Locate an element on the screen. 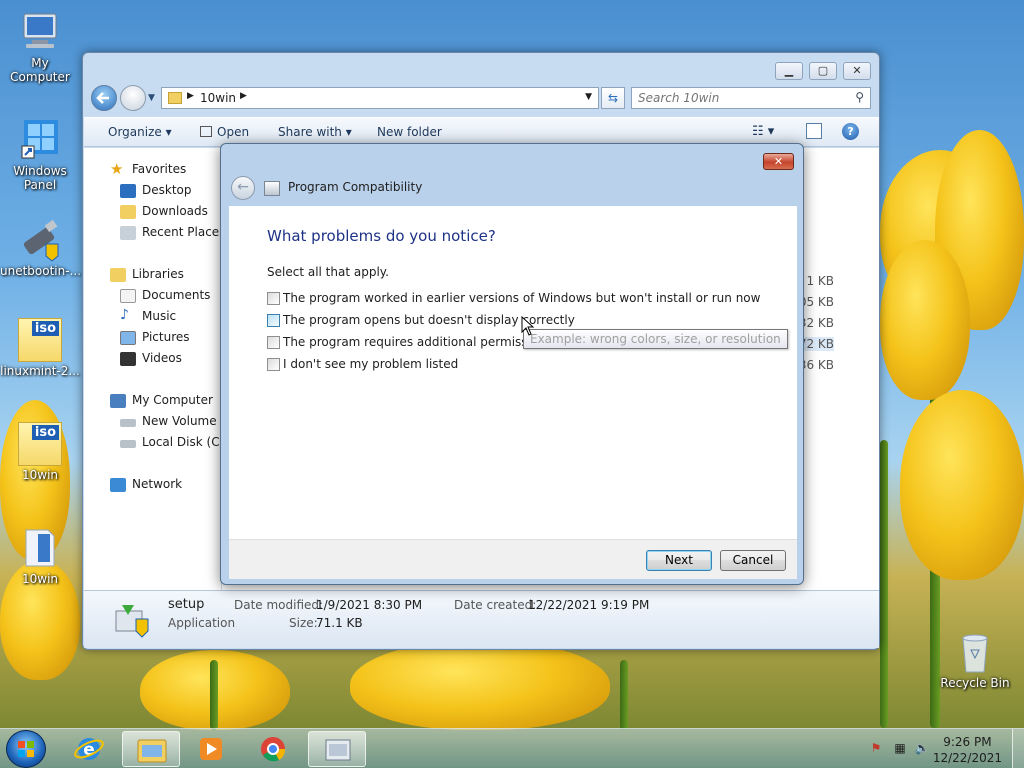  file-type: Application is located at coordinates (202, 623).